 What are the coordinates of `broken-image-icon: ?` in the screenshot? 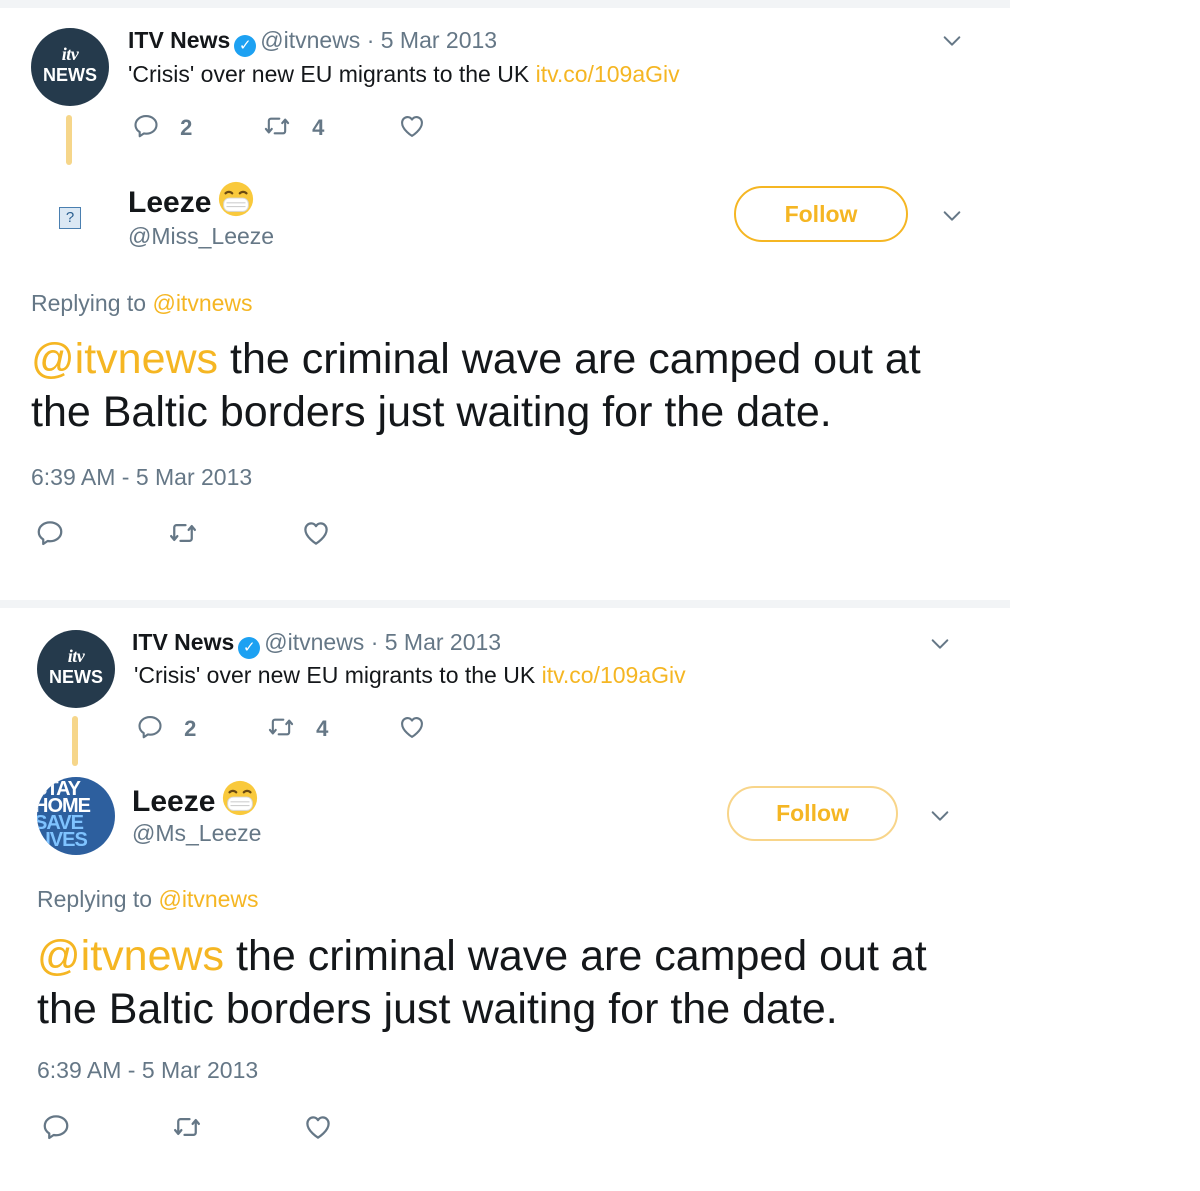 It's located at (70, 218).